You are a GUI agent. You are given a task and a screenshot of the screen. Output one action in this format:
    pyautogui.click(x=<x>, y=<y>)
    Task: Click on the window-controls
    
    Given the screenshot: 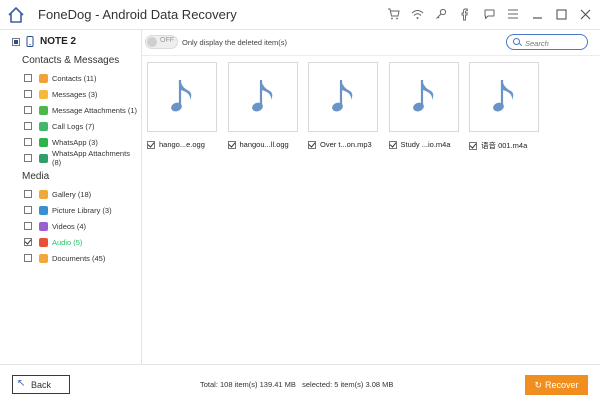 What is the action you would take?
    pyautogui.click(x=489, y=14)
    